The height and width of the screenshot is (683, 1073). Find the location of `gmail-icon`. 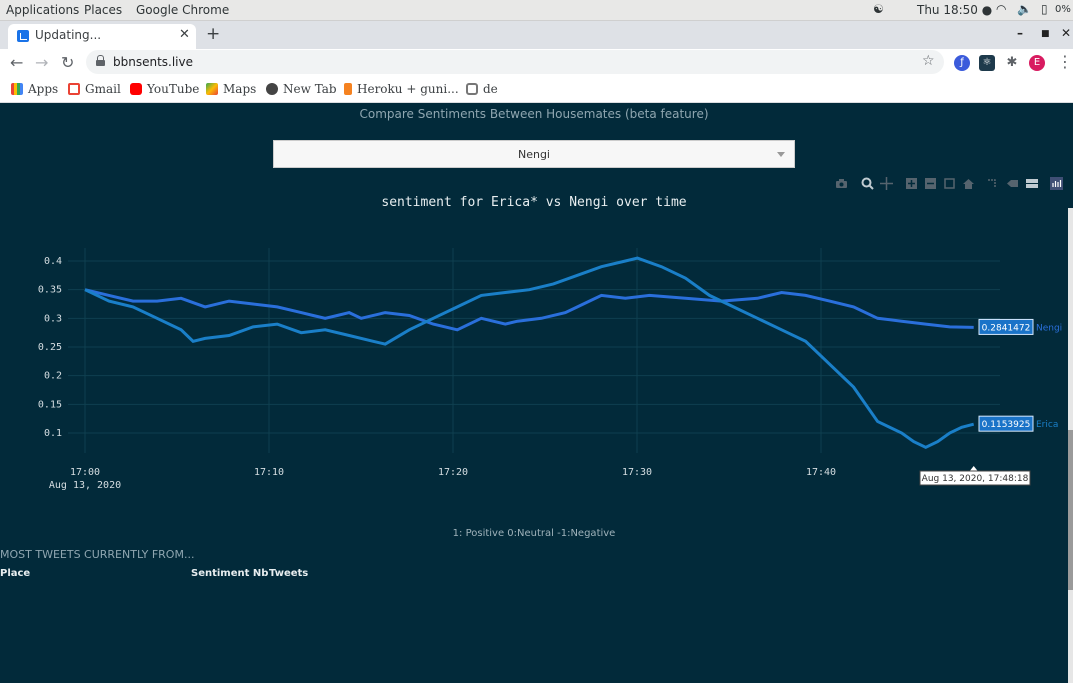

gmail-icon is located at coordinates (74, 89).